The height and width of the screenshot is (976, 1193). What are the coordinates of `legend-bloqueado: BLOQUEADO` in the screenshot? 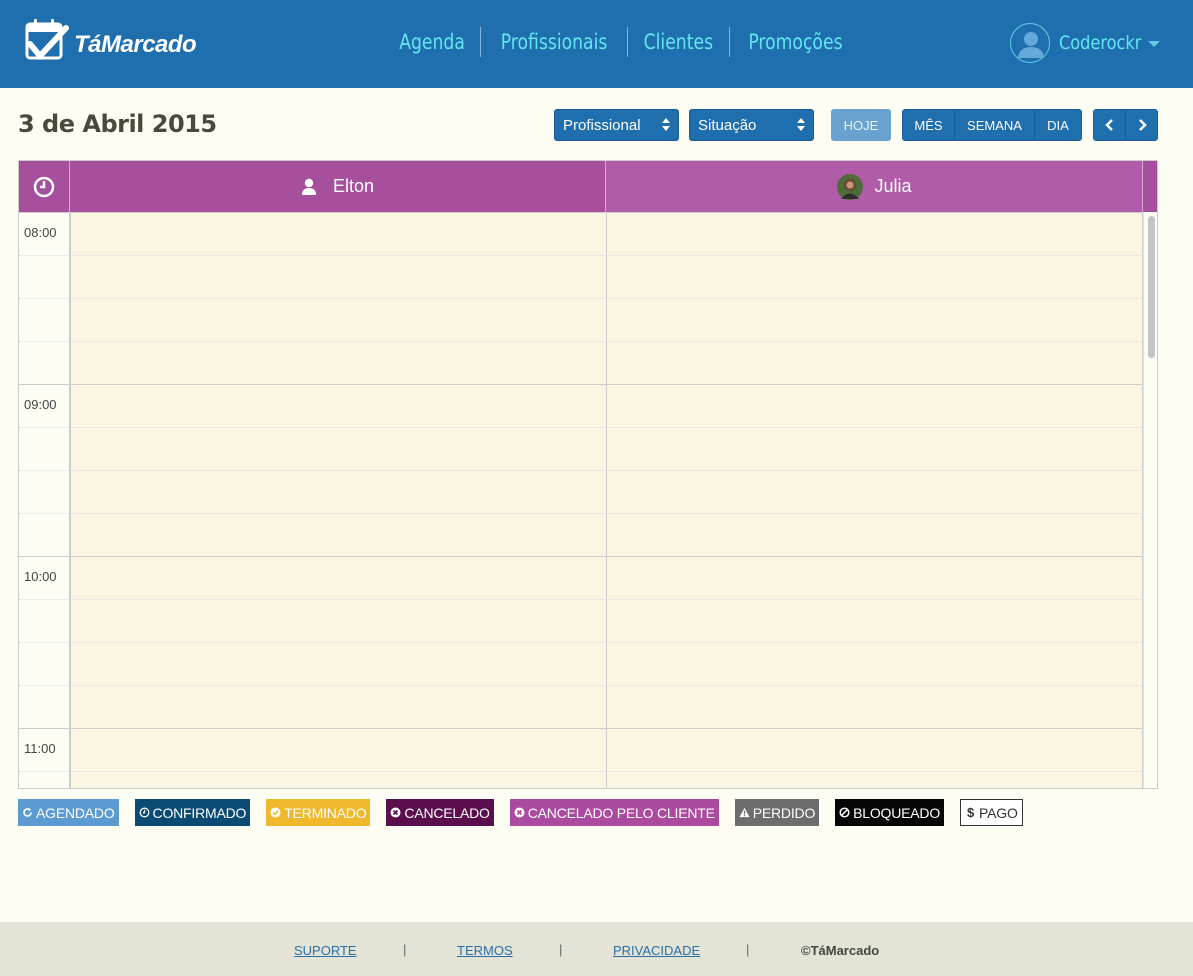 It's located at (890, 812).